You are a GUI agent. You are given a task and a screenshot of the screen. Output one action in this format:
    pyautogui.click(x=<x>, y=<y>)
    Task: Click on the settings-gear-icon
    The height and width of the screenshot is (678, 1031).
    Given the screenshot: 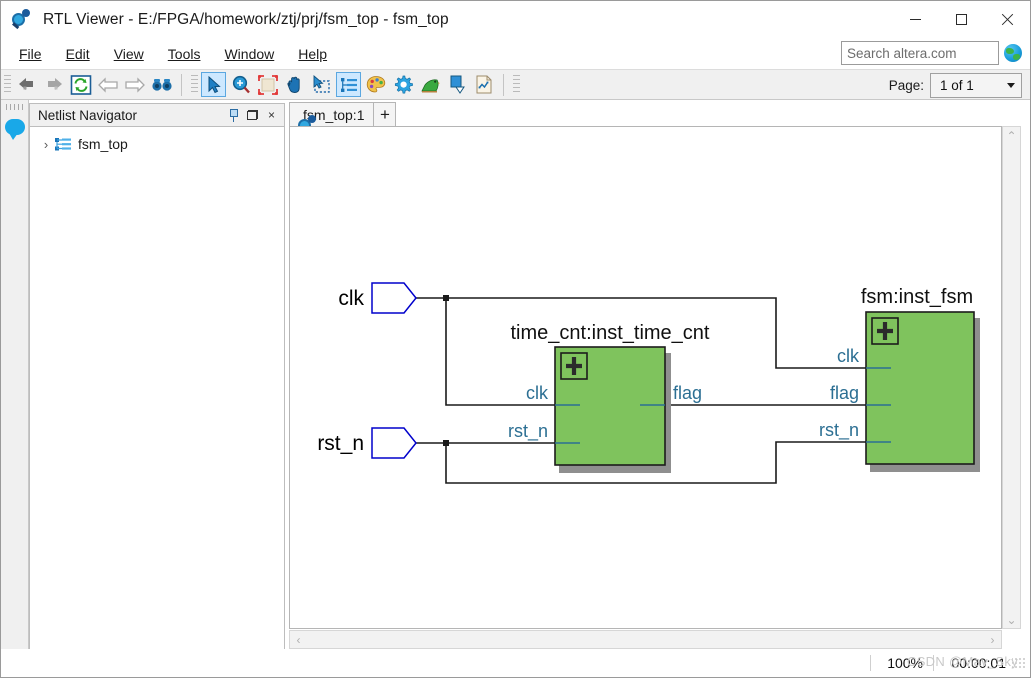 What is the action you would take?
    pyautogui.click(x=402, y=84)
    